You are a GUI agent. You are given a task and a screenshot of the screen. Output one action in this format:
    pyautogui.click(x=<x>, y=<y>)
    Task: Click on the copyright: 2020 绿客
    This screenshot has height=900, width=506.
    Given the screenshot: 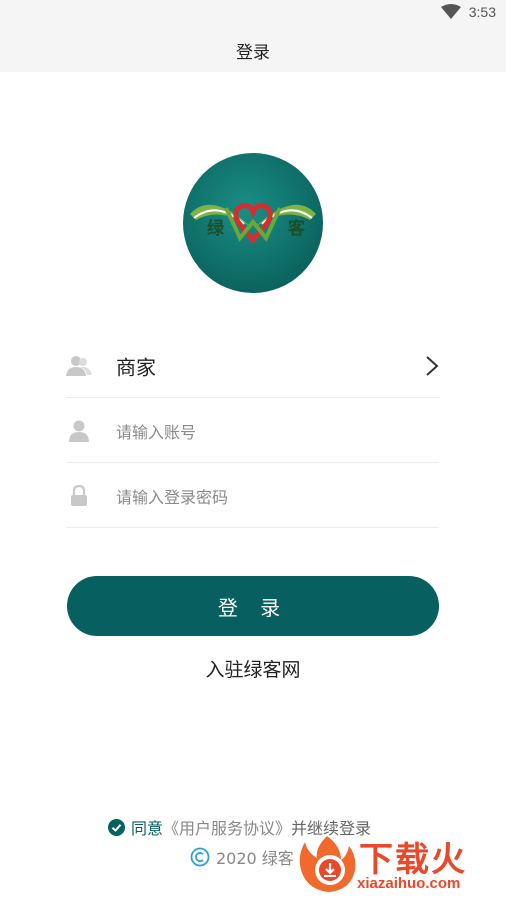 What is the action you would take?
    pyautogui.click(x=242, y=857)
    